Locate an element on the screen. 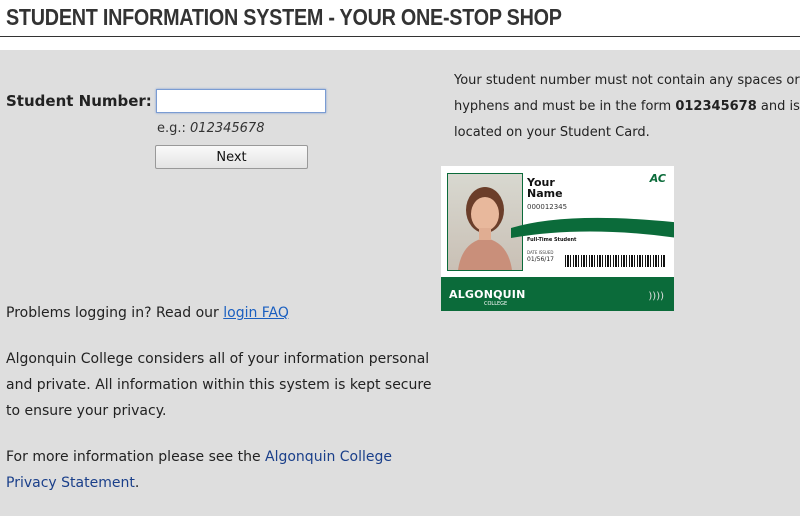 The image size is (800, 520). barcode-icon is located at coordinates (615, 261).